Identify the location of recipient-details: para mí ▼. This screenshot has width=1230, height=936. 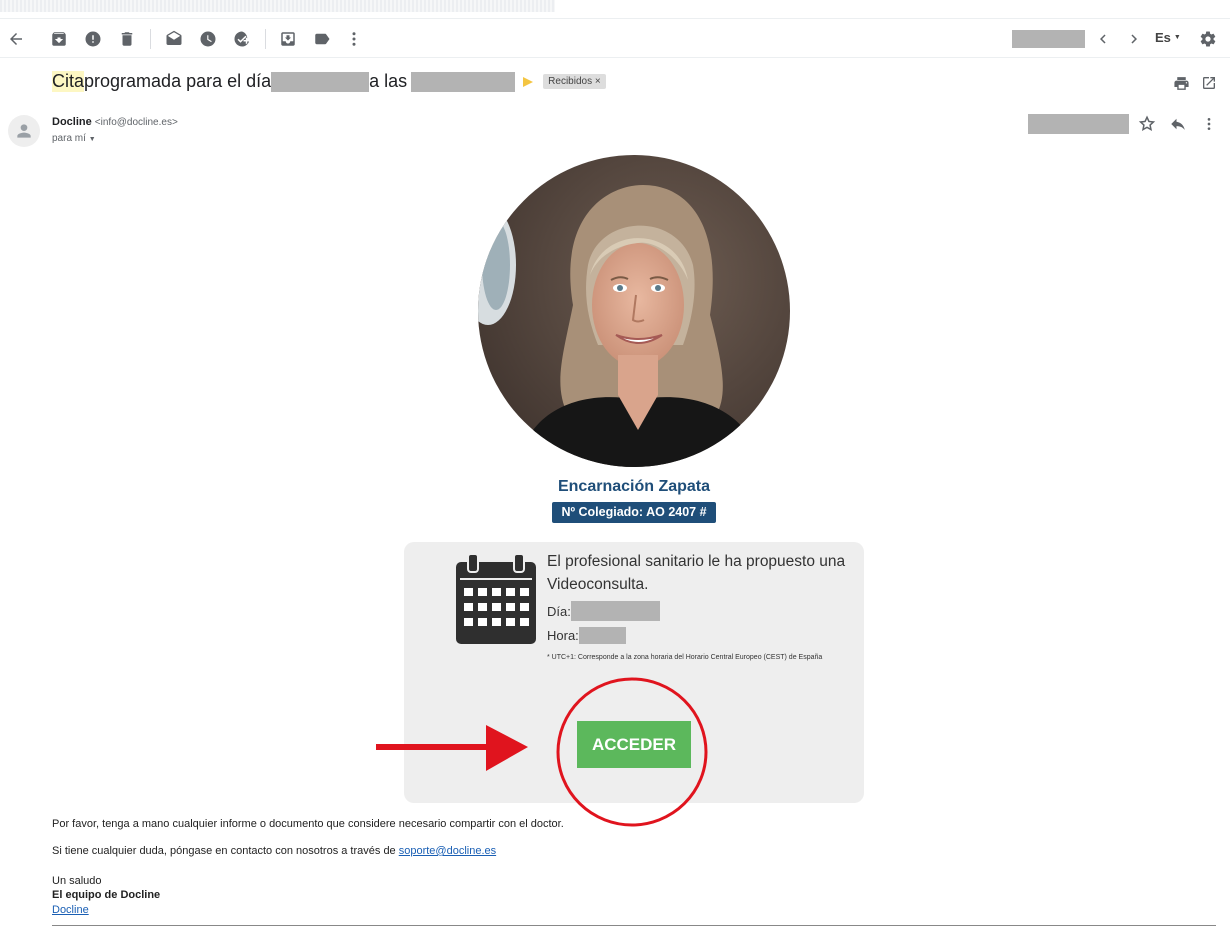
(74, 138).